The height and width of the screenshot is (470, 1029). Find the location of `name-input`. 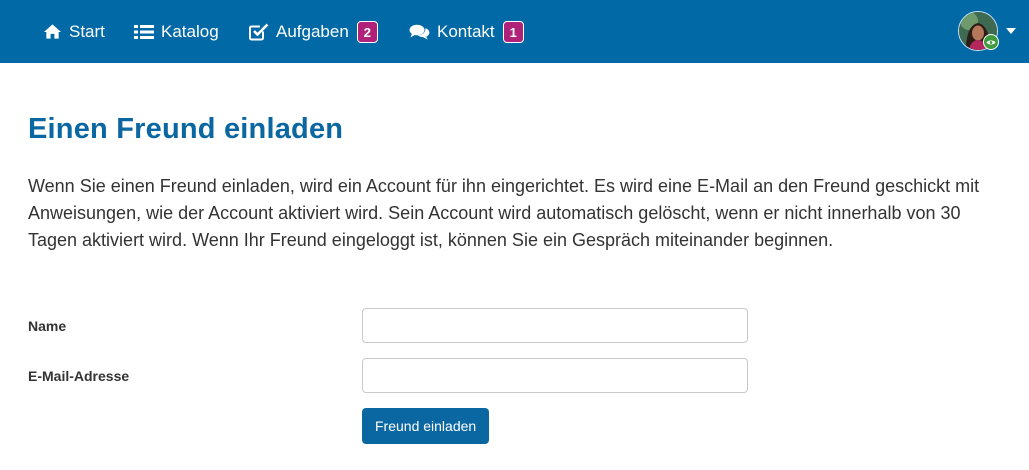

name-input is located at coordinates (555, 325).